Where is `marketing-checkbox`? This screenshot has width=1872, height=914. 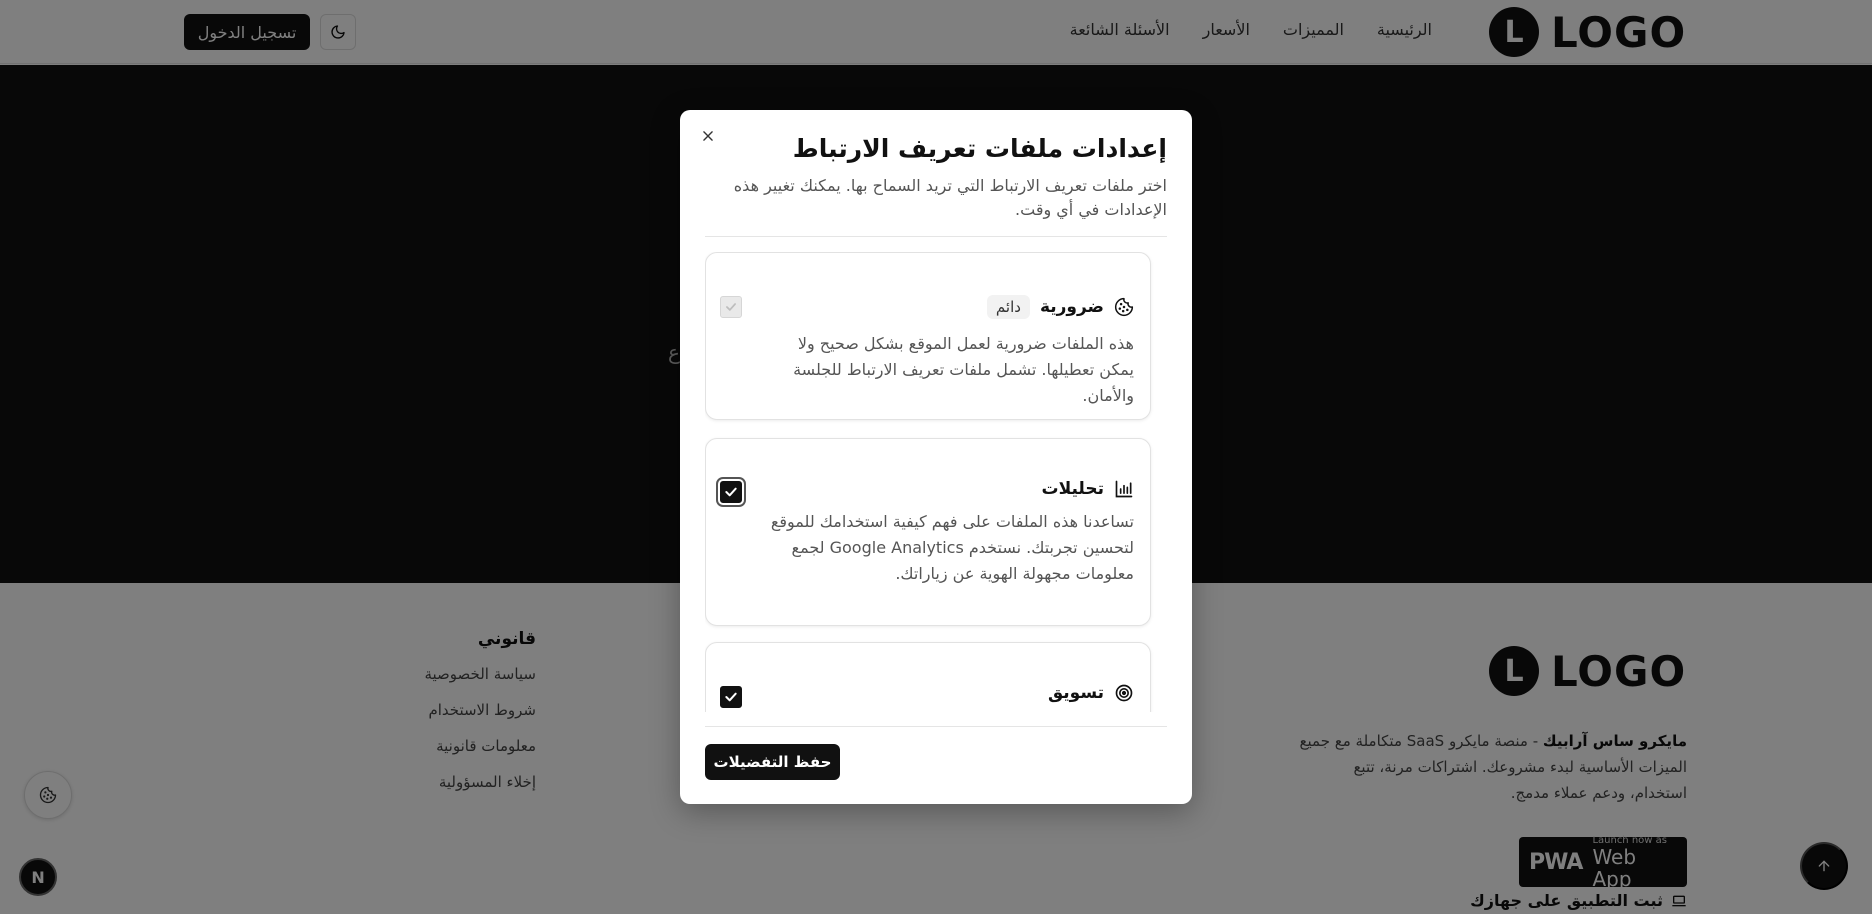
marketing-checkbox is located at coordinates (731, 697).